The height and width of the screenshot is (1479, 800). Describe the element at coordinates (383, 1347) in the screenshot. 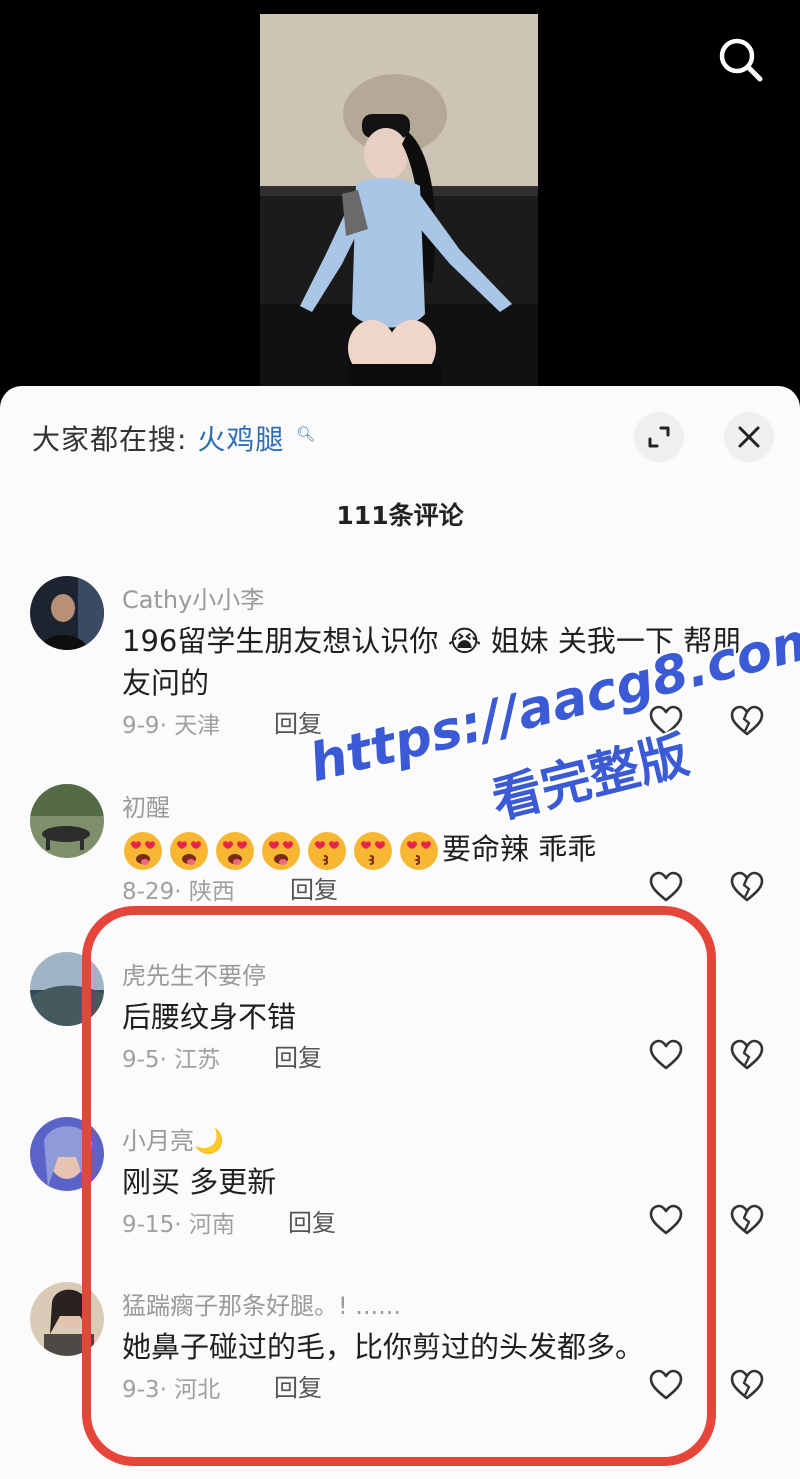

I see `comment-text: 她鼻子碰过的毛，比你剪过的头发都多。` at that location.